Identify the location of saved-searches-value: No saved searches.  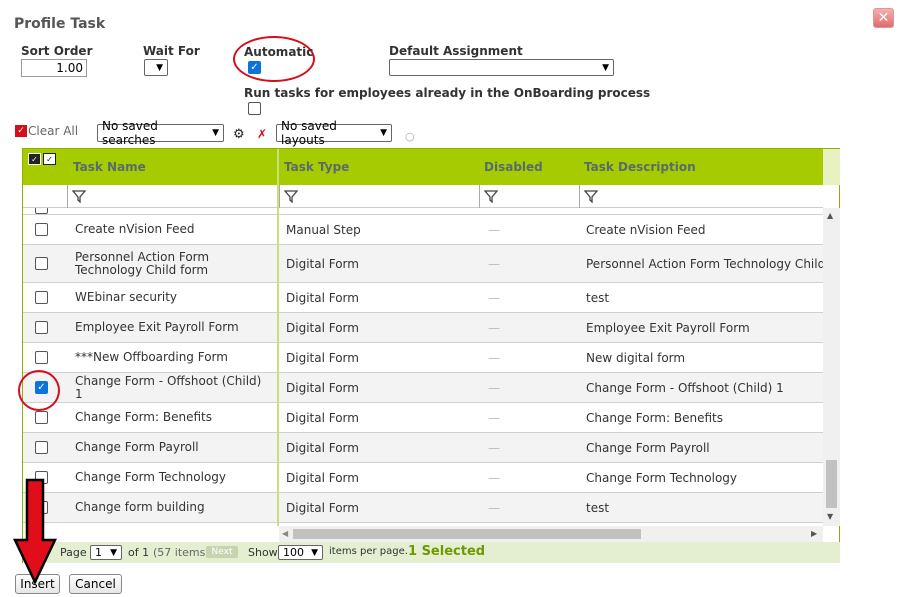
(130, 133).